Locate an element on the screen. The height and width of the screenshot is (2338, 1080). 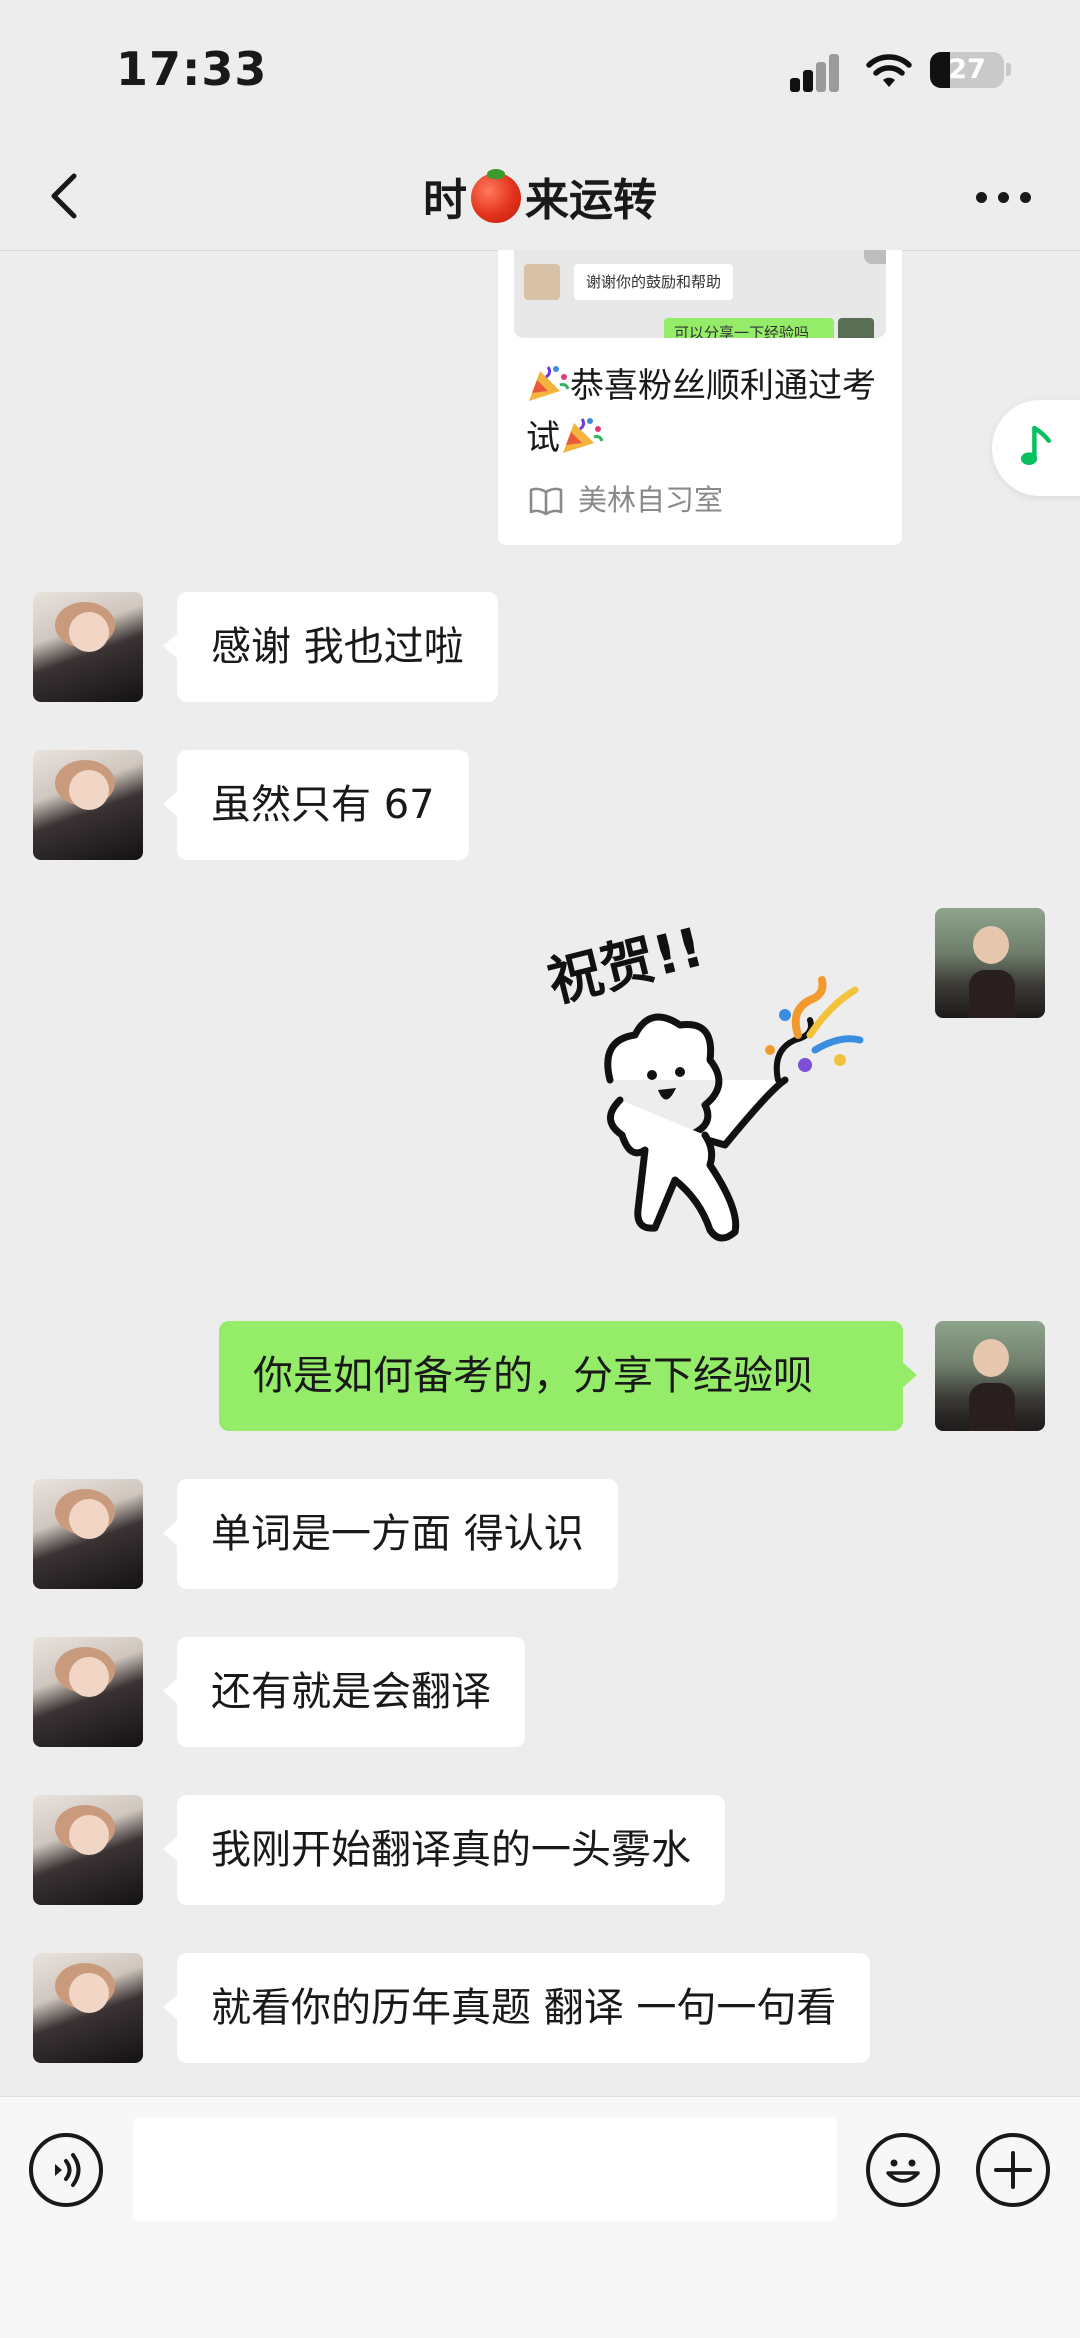
emoji-button is located at coordinates (903, 2170).